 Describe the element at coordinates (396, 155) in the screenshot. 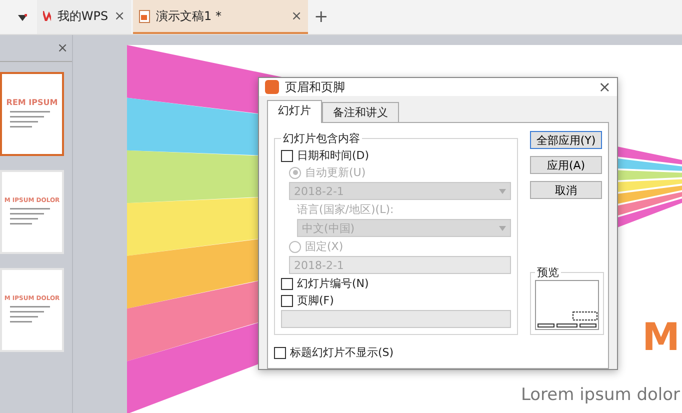

I see `date-time-option: 日期和时间(D)` at that location.